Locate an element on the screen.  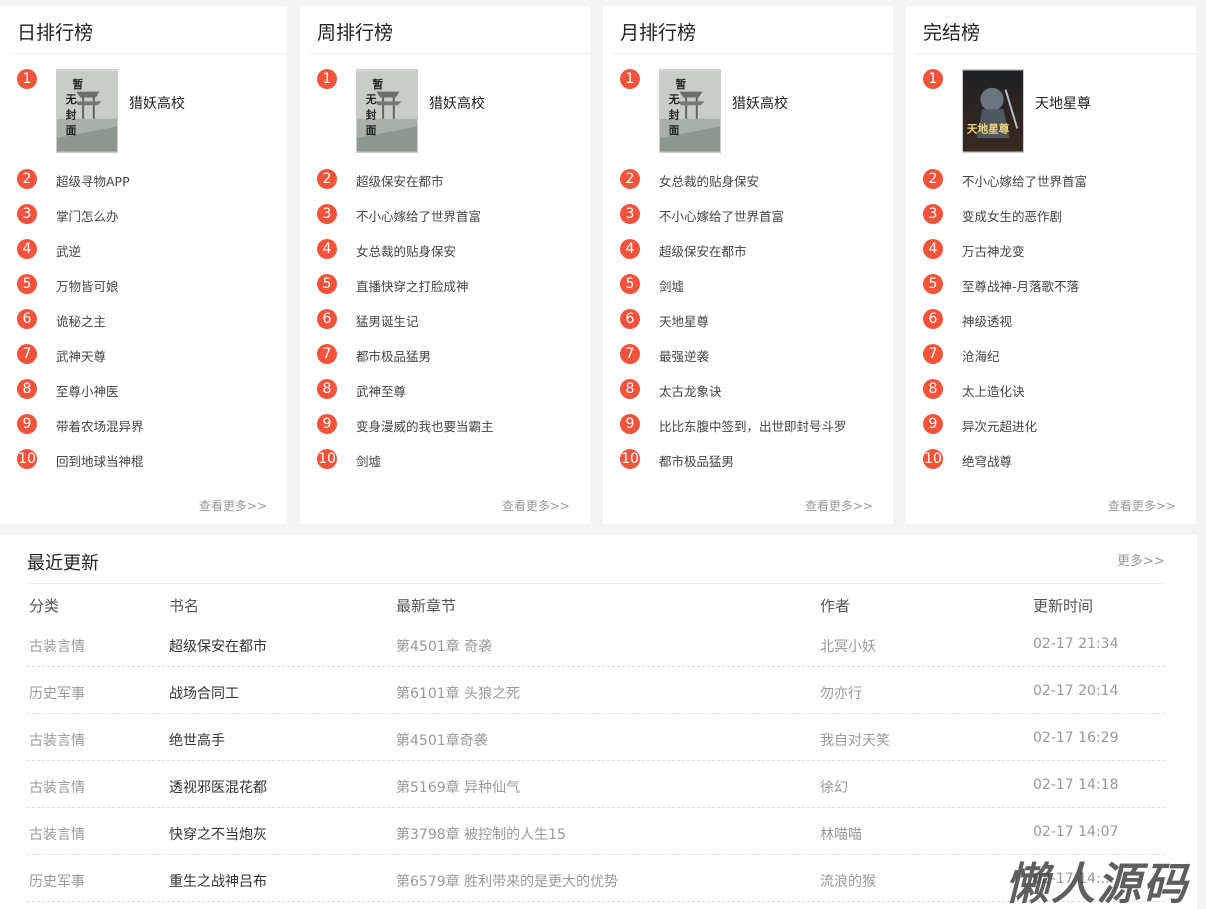
ranked-book-link: 回到地球当神棍 is located at coordinates (100, 460).